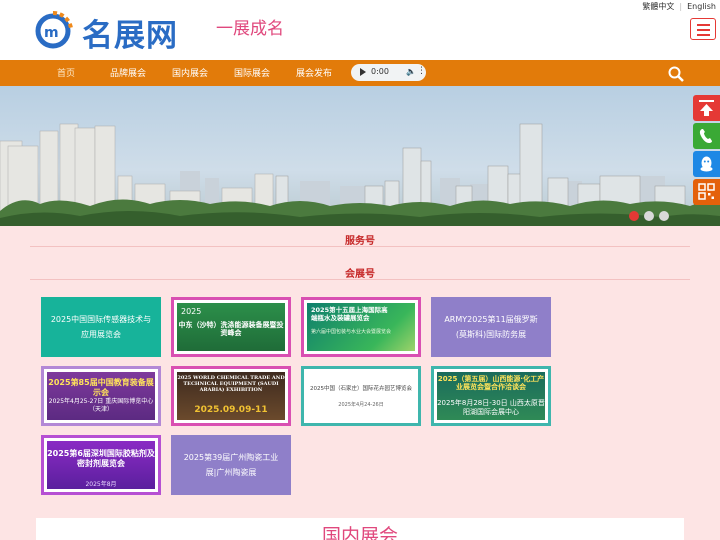 The width and height of the screenshot is (720, 540). I want to click on expo-card-date: 2025年8月, so click(101, 484).